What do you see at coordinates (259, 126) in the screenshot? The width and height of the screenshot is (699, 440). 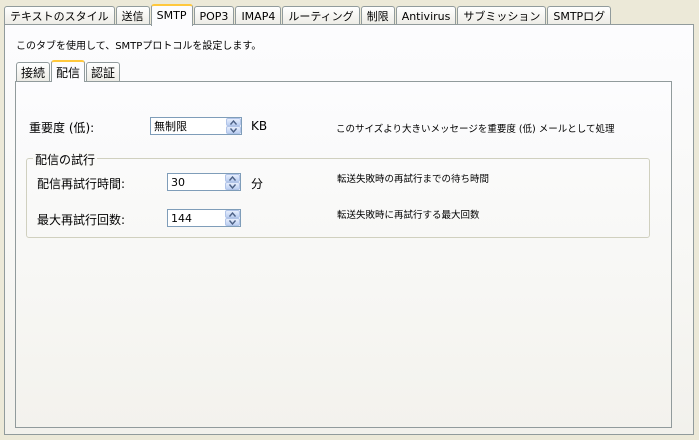 I see `priority-low-unit: KB` at bounding box center [259, 126].